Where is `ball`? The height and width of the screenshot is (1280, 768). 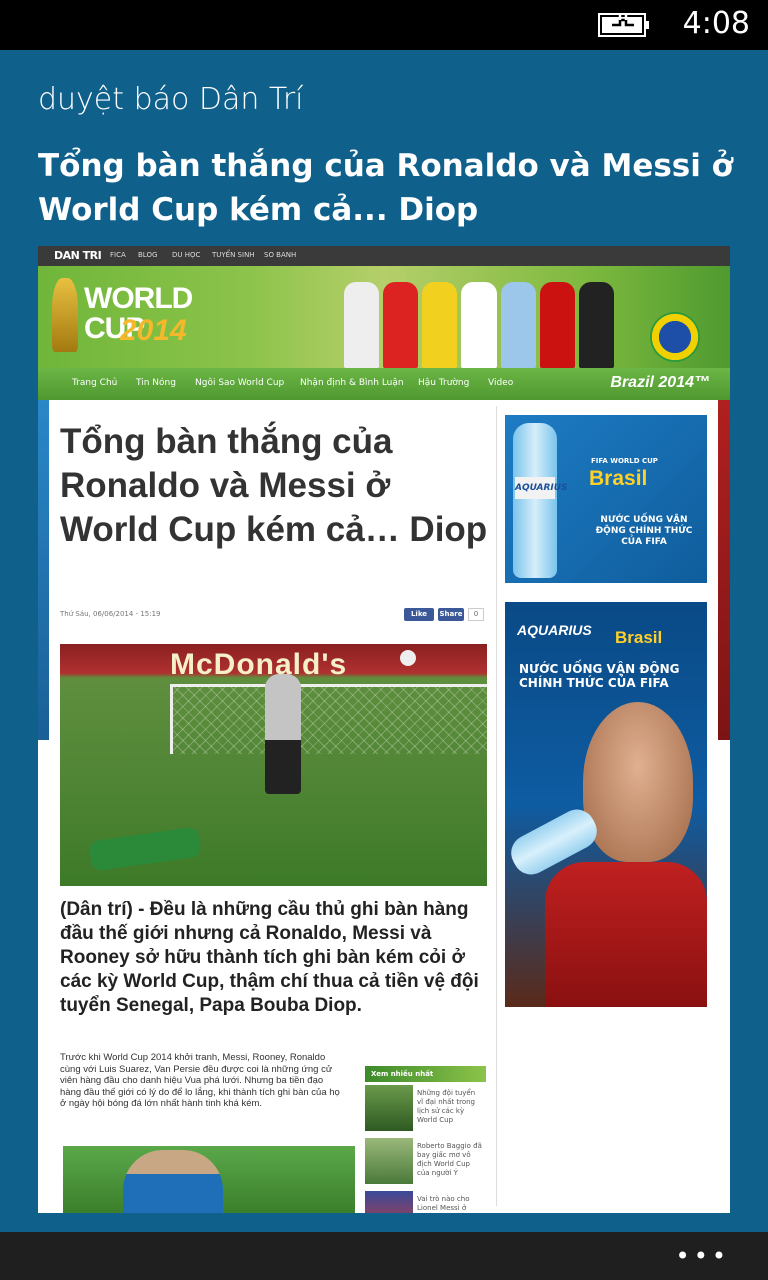 ball is located at coordinates (408, 658).